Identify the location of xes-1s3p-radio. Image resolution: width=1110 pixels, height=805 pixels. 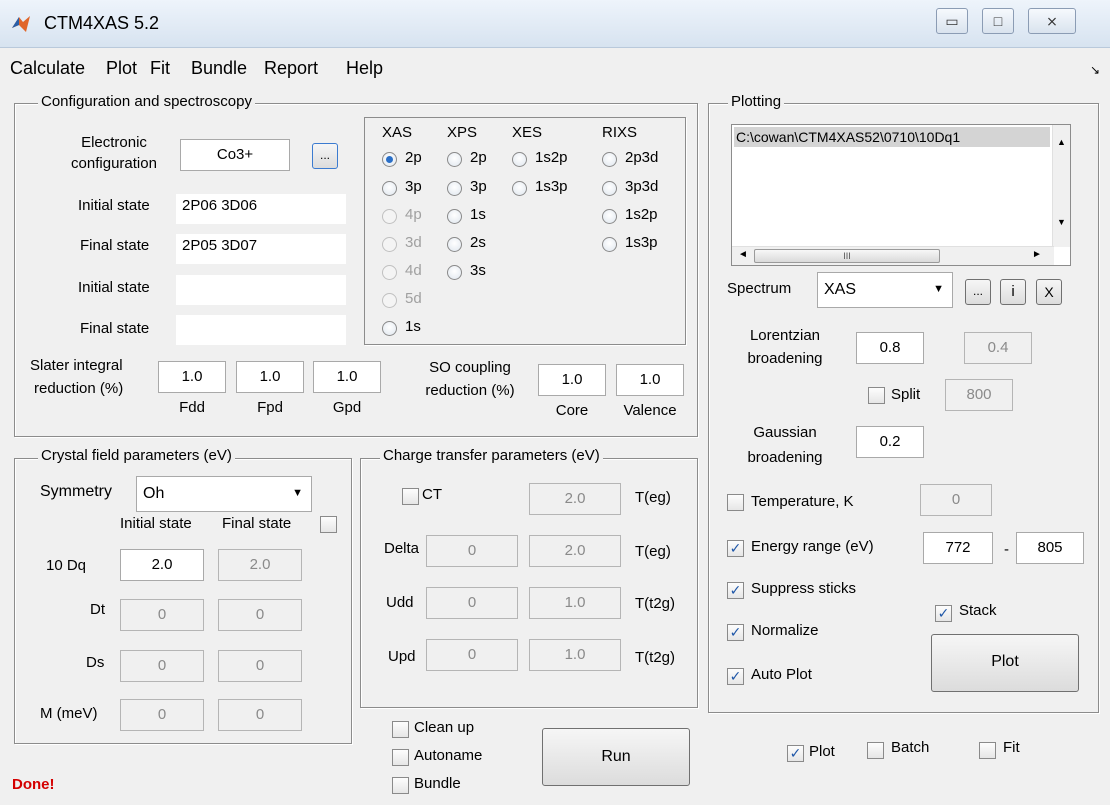
(519, 188).